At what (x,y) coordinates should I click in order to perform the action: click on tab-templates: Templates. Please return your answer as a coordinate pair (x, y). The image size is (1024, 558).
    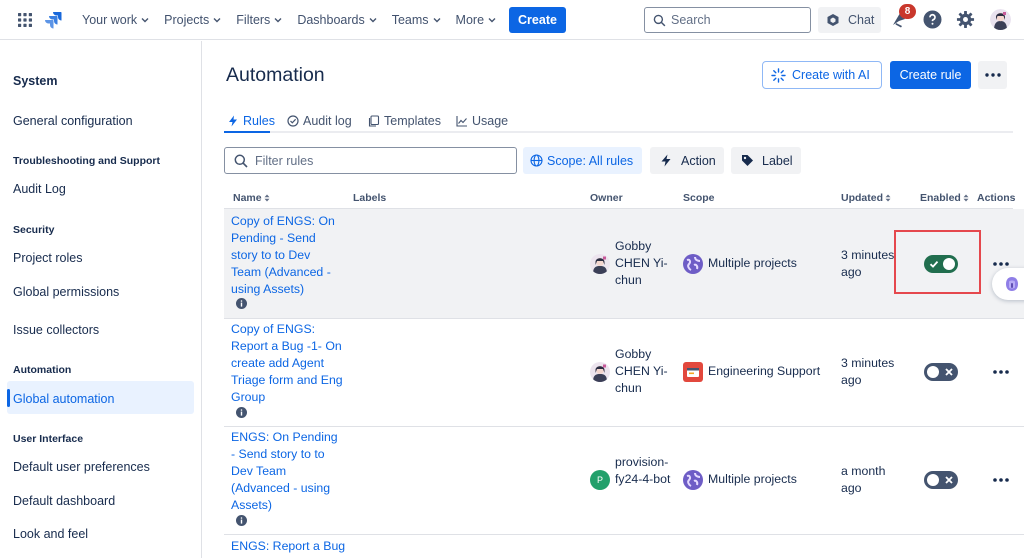
    Looking at the image, I should click on (404, 121).